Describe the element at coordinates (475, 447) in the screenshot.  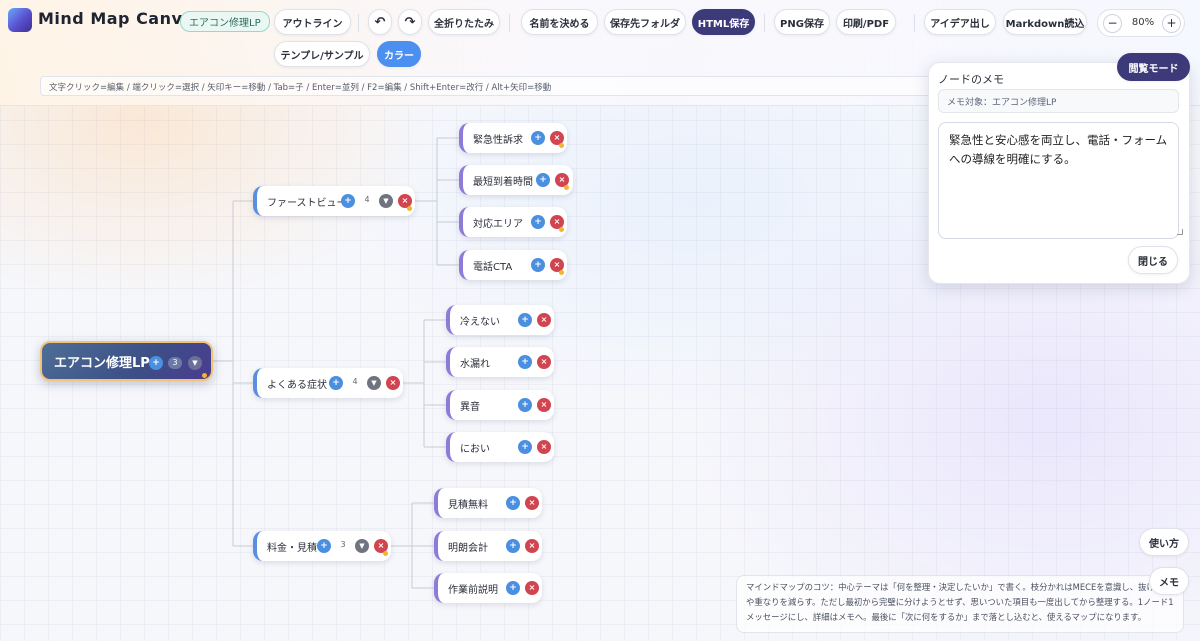
I see `node-label: におい` at that location.